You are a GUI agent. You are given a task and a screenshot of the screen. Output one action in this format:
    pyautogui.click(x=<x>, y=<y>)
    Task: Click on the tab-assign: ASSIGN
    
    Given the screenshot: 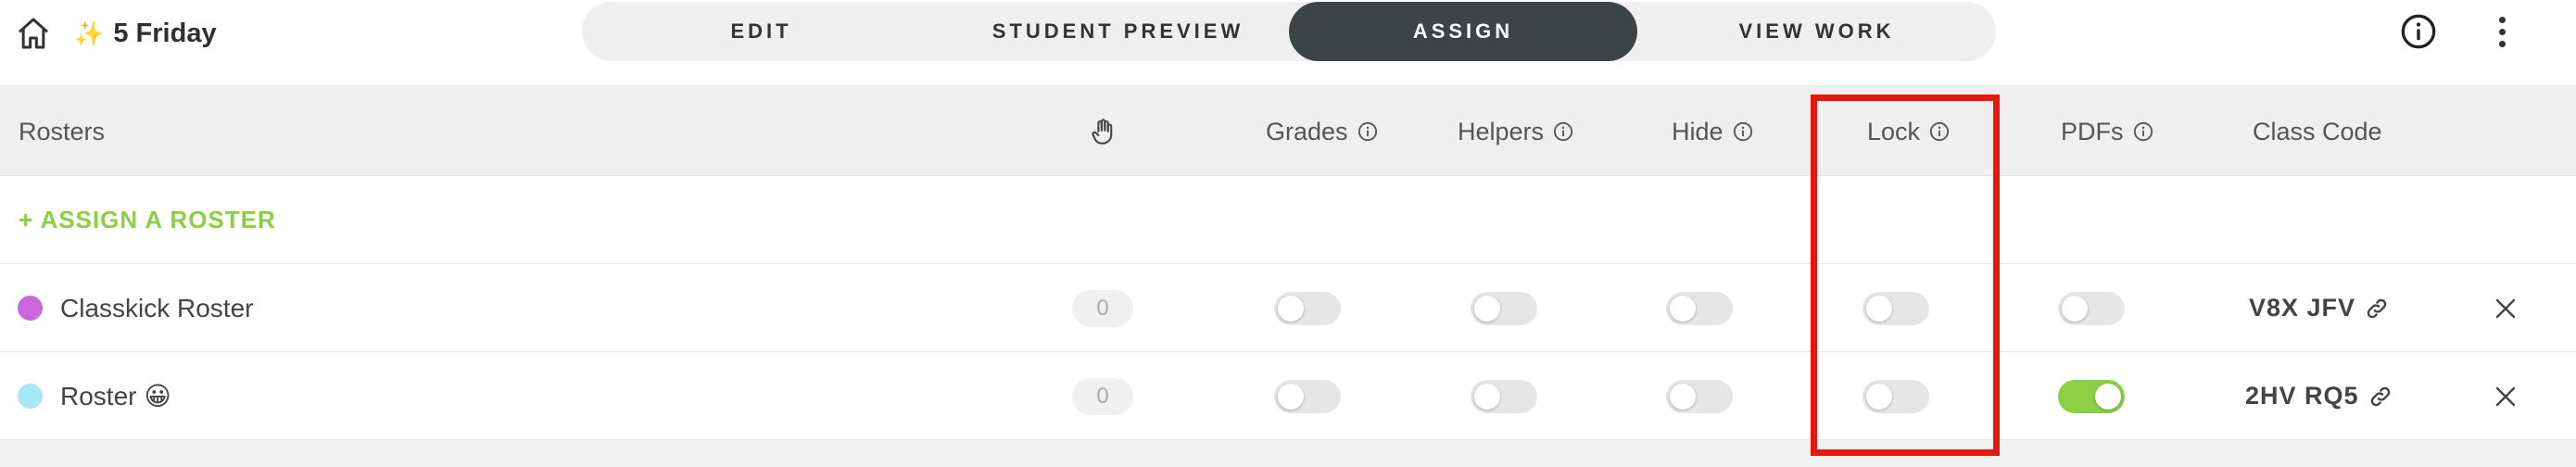 What is the action you would take?
    pyautogui.click(x=1463, y=31)
    